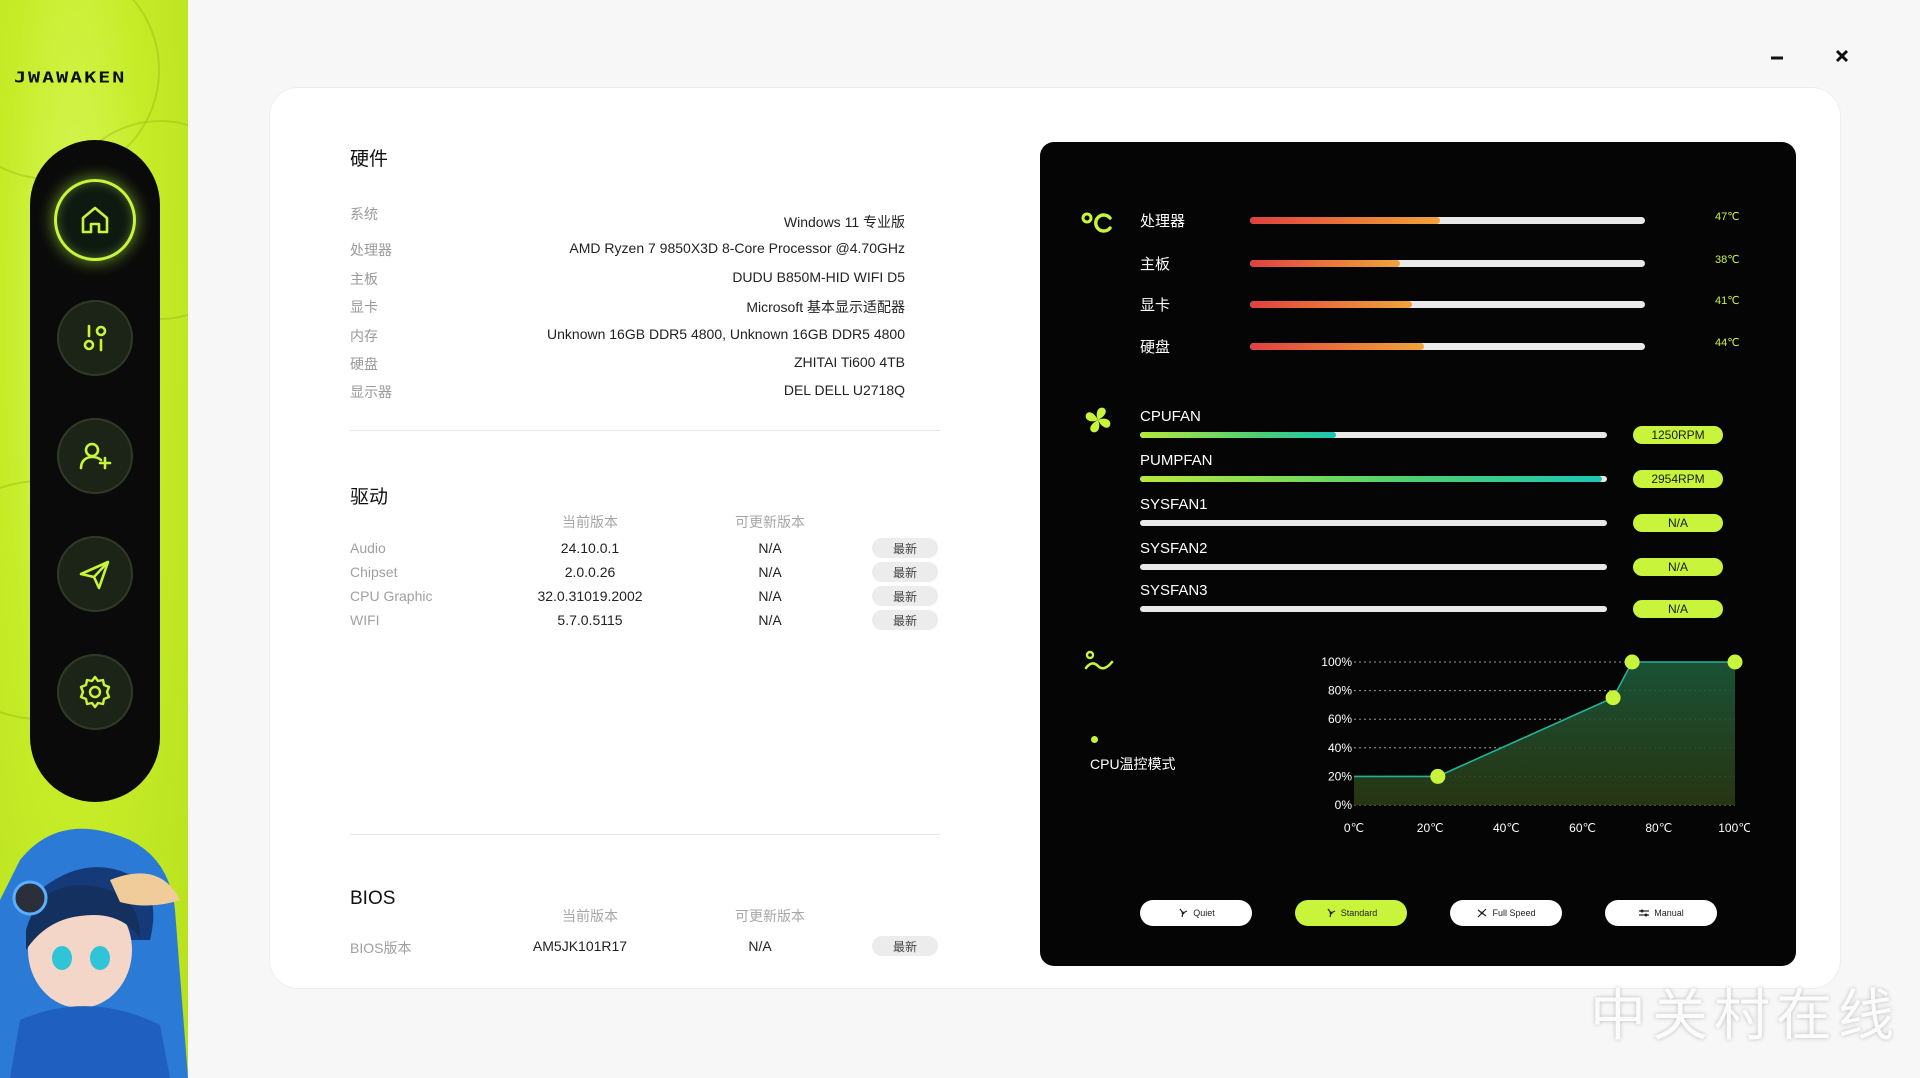 The height and width of the screenshot is (1078, 1920). Describe the element at coordinates (374, 572) in the screenshot. I see `driver-name: Chipset` at that location.